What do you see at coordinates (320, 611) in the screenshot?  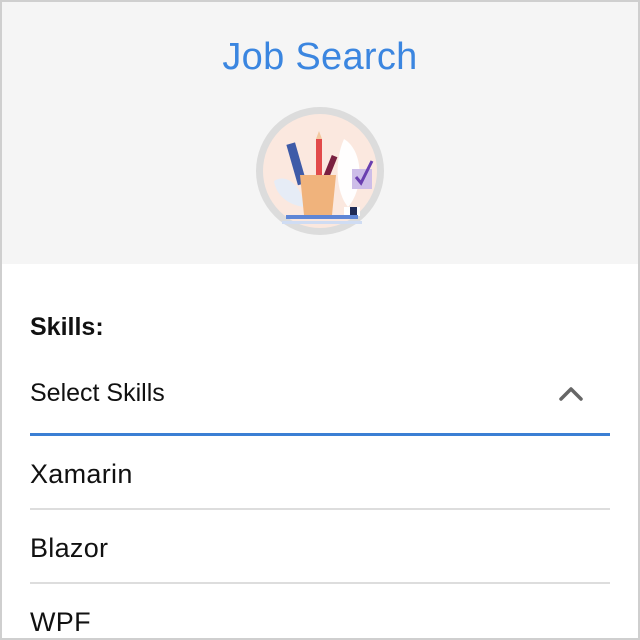 I see `option-wpf: WPF` at bounding box center [320, 611].